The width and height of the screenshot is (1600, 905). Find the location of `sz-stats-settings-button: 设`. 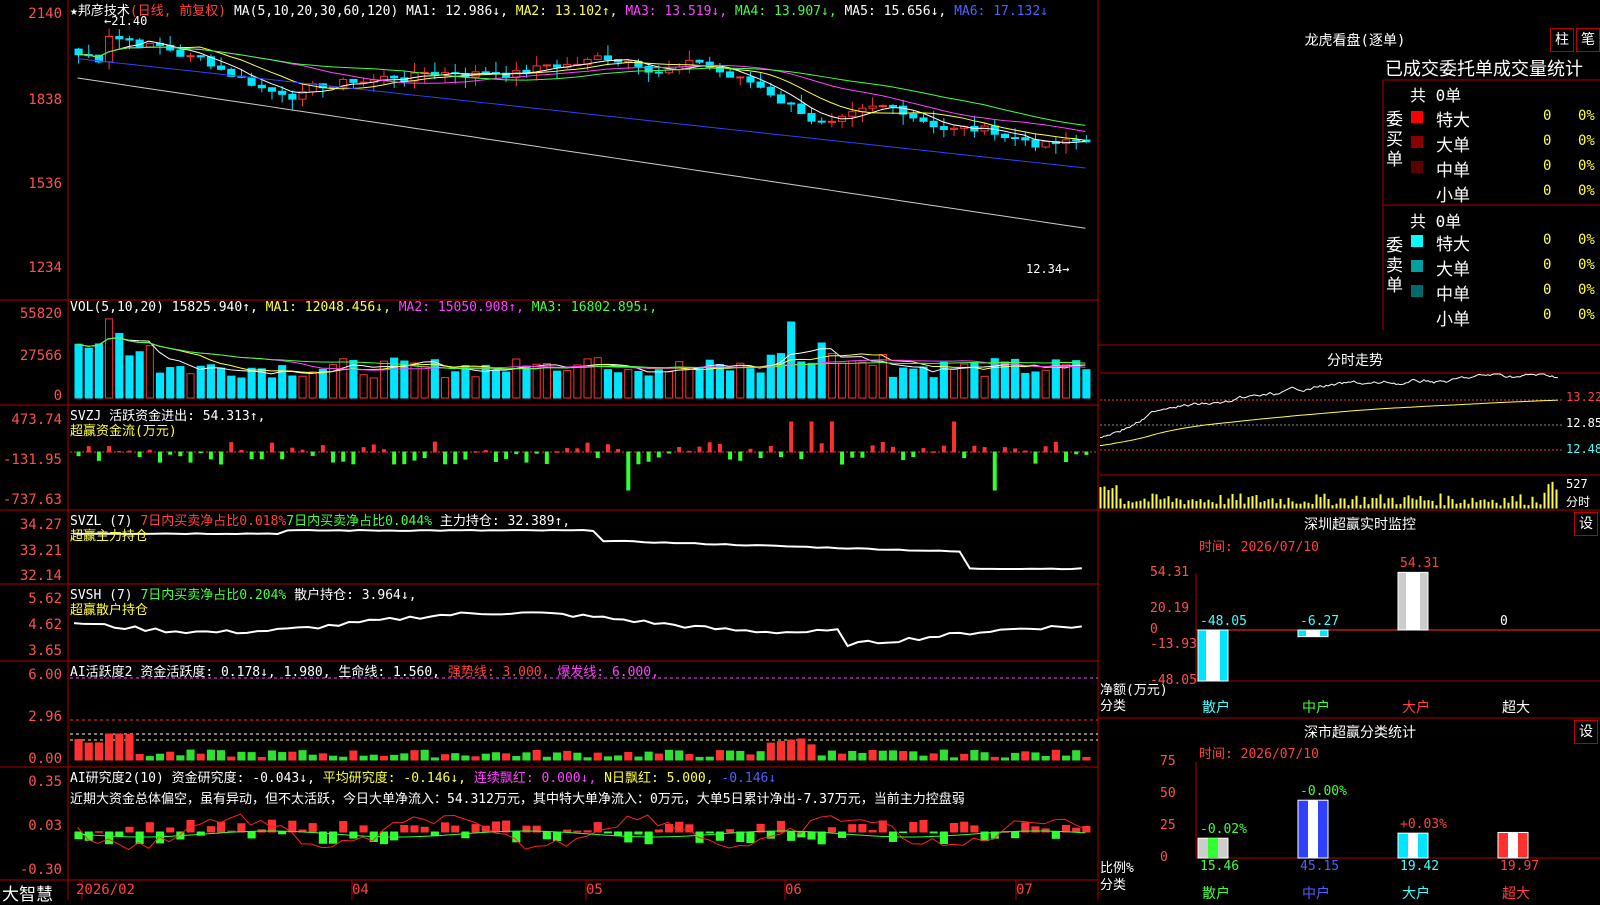

sz-stats-settings-button: 设 is located at coordinates (1586, 732).